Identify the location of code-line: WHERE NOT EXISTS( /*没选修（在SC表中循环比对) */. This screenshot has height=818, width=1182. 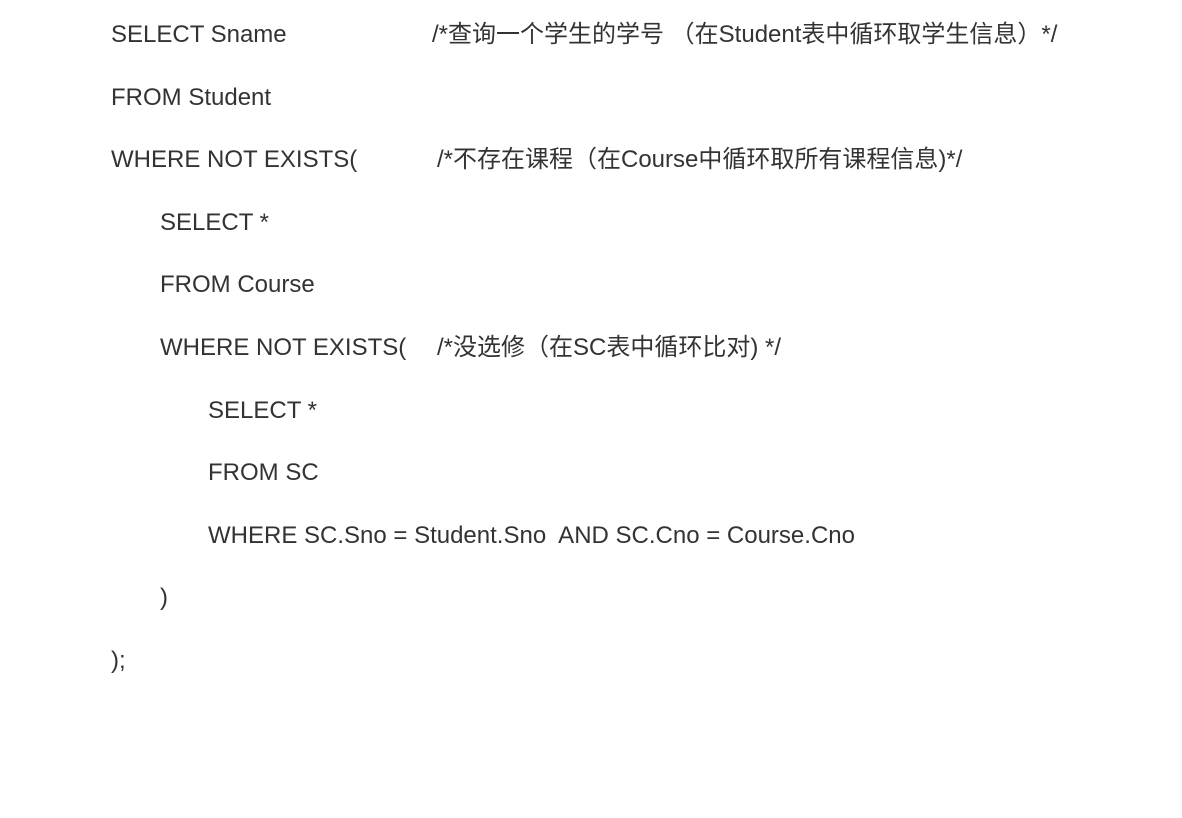
(591, 348).